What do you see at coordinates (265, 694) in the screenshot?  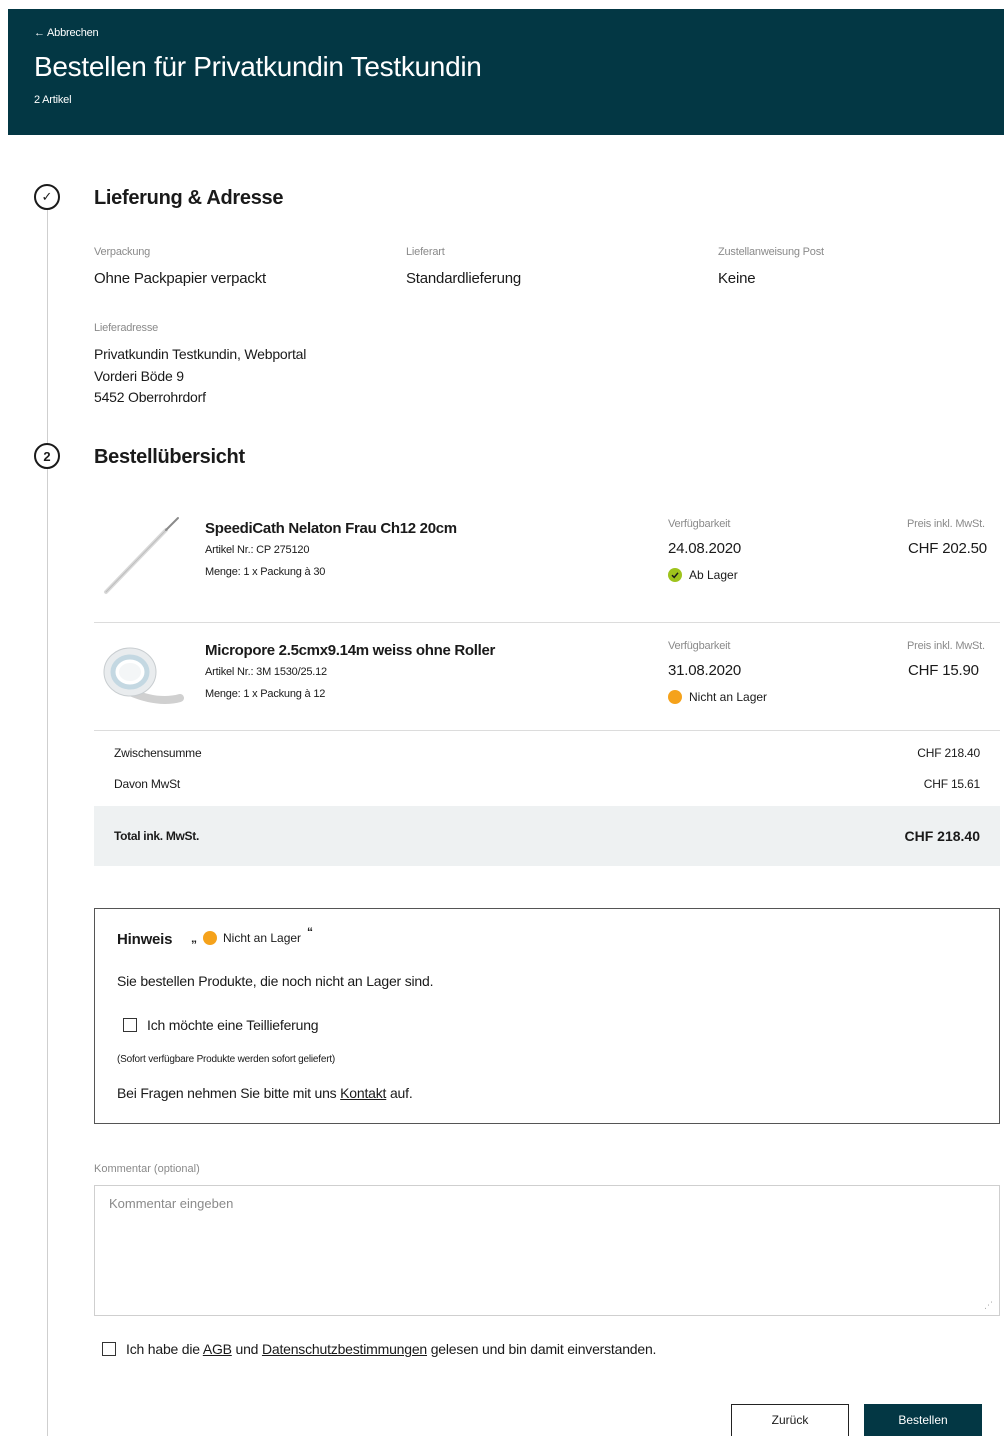 I see `product-2-quantity: Menge: 1 x Packung à 12` at bounding box center [265, 694].